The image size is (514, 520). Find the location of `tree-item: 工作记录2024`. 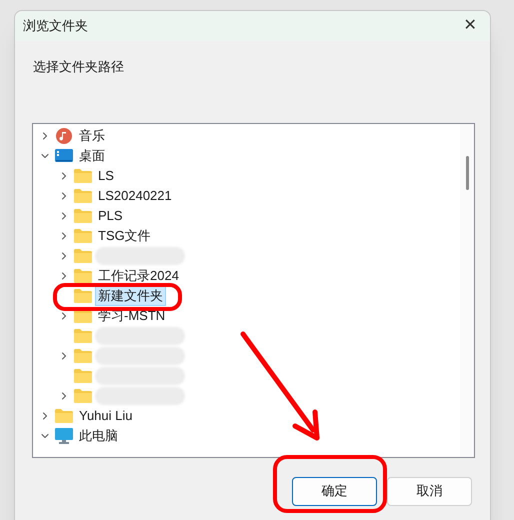

tree-item: 工作记录2024 is located at coordinates (138, 276).